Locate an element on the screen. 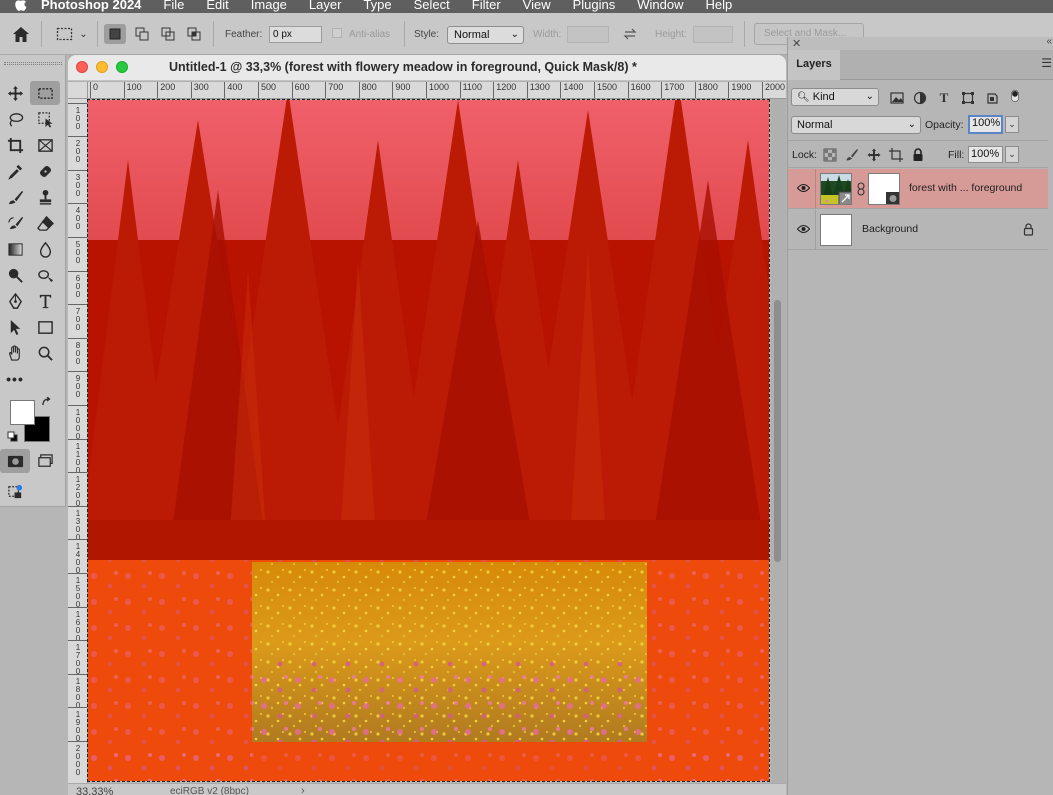 The height and width of the screenshot is (795, 1053). layer-row-forest: forest with ... foreground is located at coordinates (918, 189).